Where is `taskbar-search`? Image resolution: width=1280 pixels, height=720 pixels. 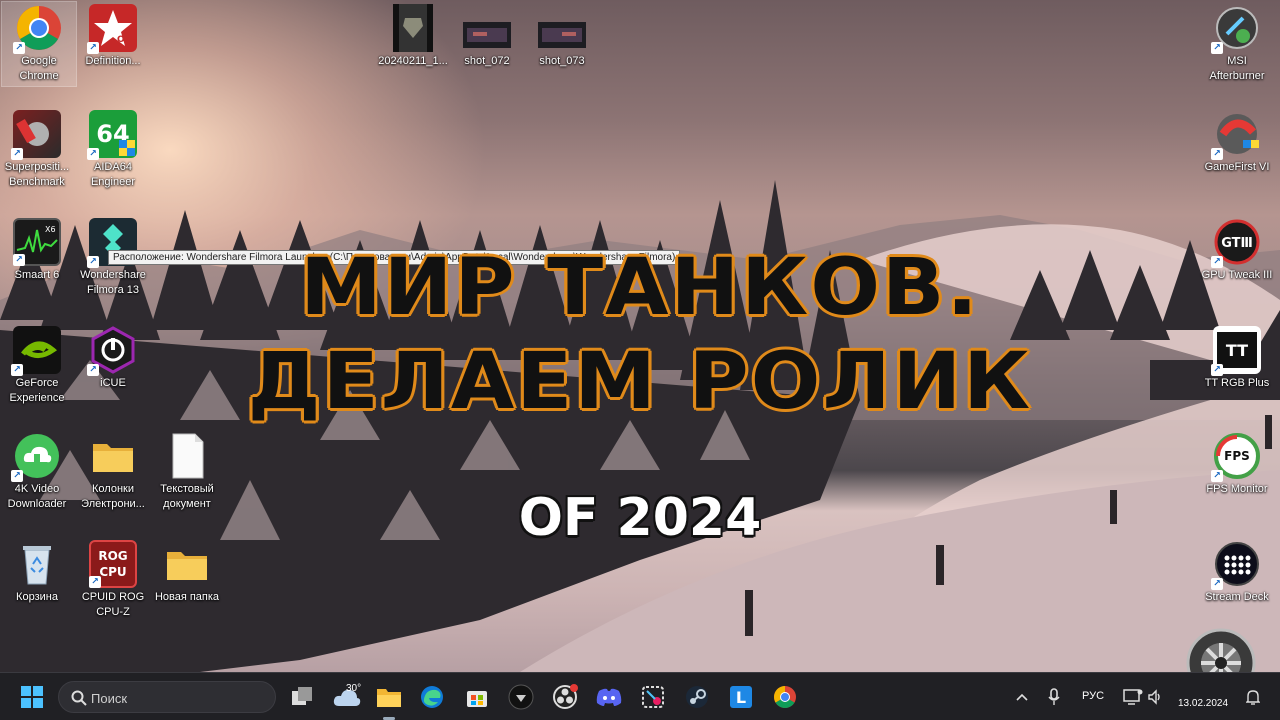 taskbar-search is located at coordinates (167, 697).